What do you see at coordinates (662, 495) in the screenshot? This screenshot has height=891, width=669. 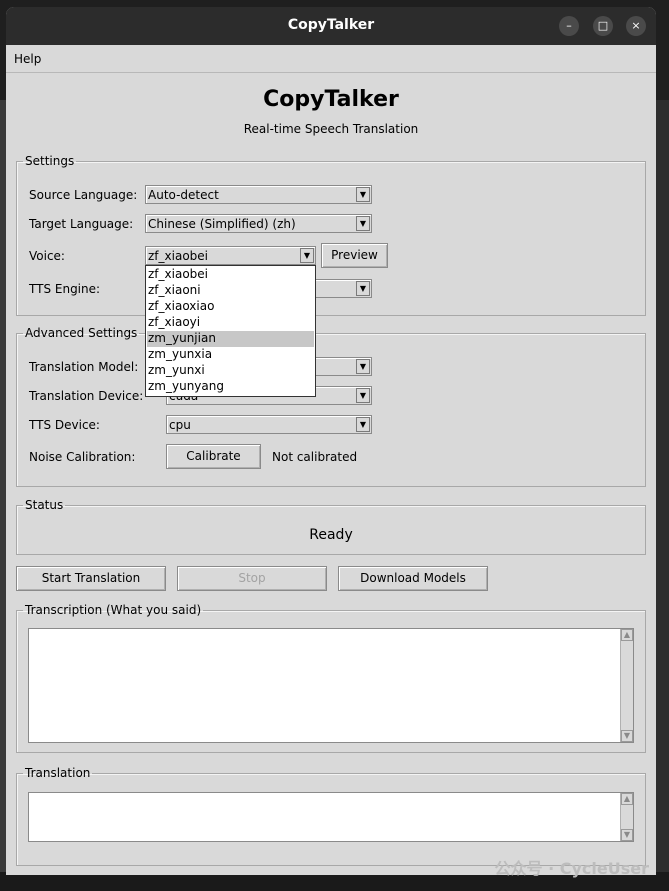 I see `background-window-right` at bounding box center [662, 495].